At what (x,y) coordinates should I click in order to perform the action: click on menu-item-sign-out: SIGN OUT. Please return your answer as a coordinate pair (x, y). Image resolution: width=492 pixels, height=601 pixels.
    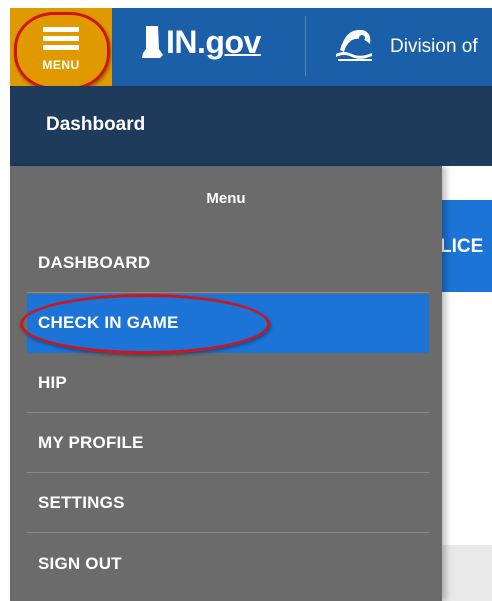
    Looking at the image, I should click on (228, 563).